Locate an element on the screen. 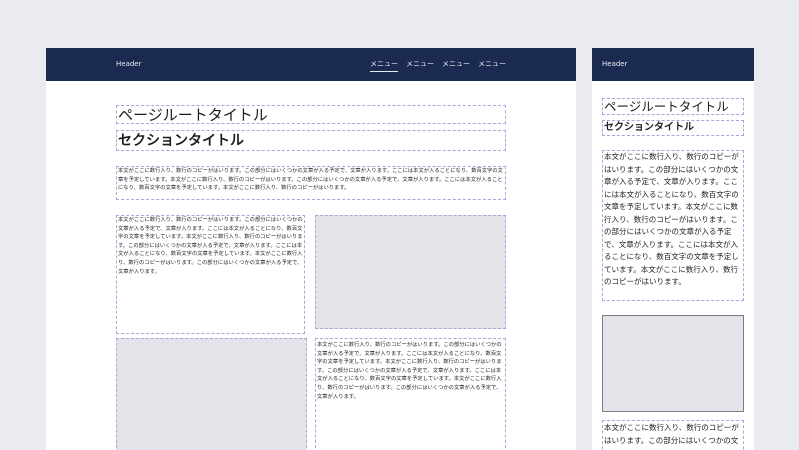  nav-menu-item-2: メニュー is located at coordinates (420, 65).